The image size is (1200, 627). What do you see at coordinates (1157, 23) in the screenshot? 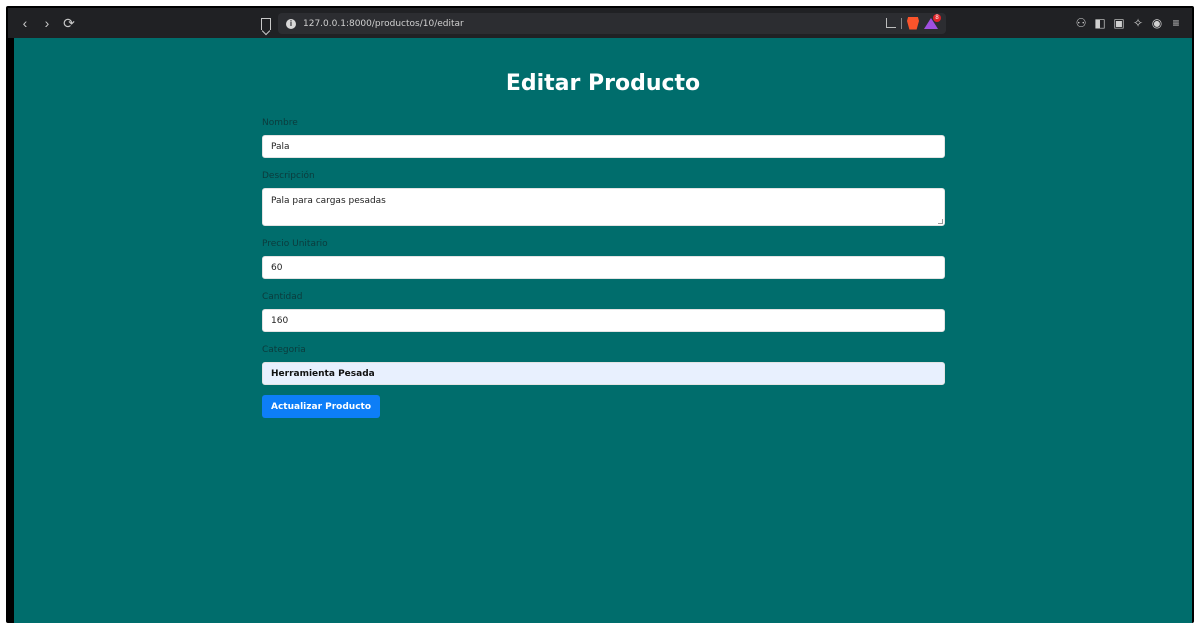
I see `vpn-icon: ◉` at bounding box center [1157, 23].